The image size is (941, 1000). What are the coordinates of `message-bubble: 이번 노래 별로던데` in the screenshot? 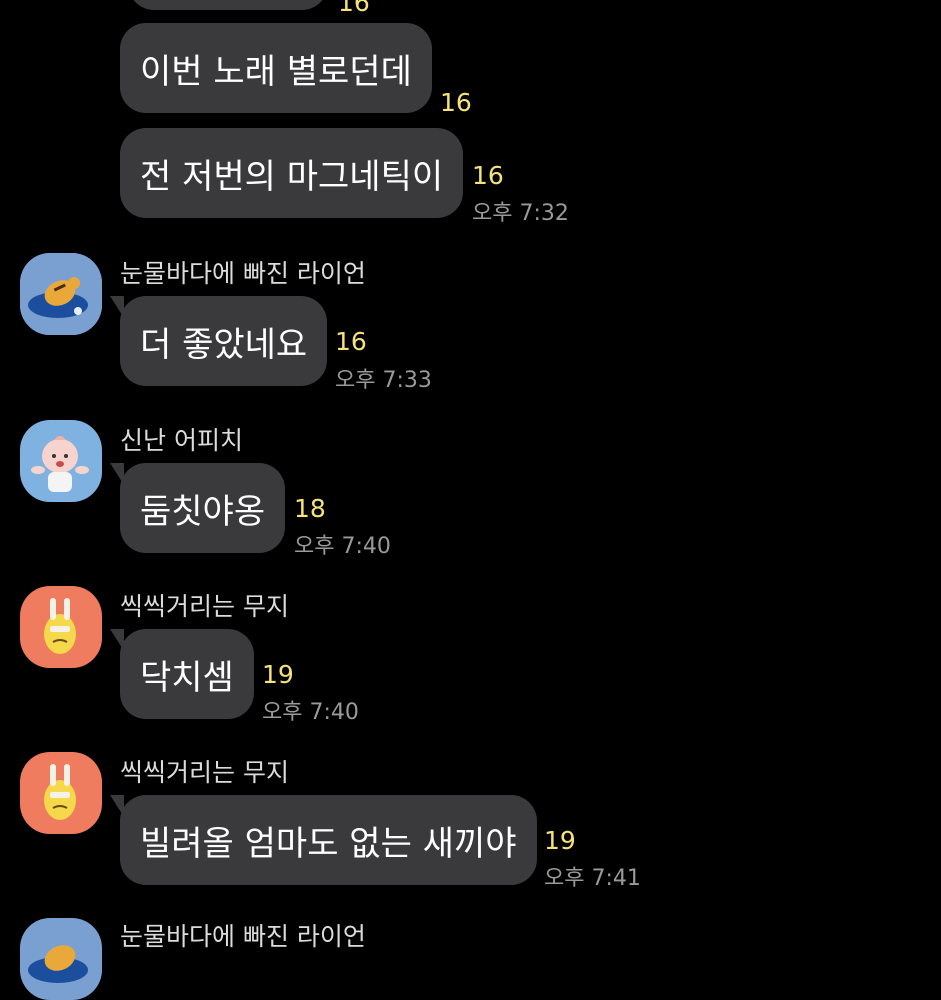 It's located at (276, 68).